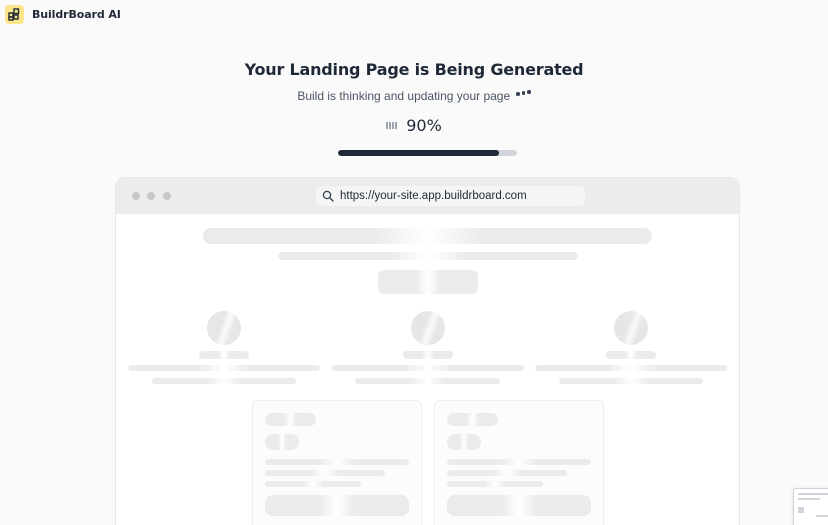  I want to click on browser-toolbar: https://your-site.app.buildrboard.com, so click(427, 196).